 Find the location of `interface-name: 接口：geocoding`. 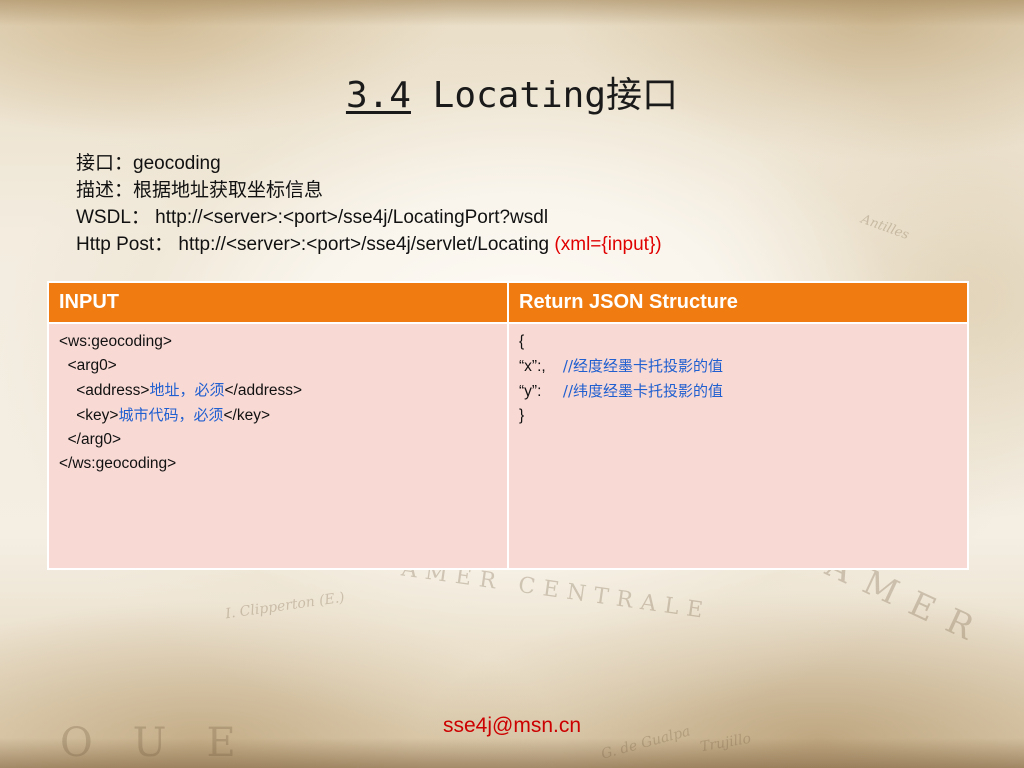

interface-name: 接口：geocoding is located at coordinates (148, 163).